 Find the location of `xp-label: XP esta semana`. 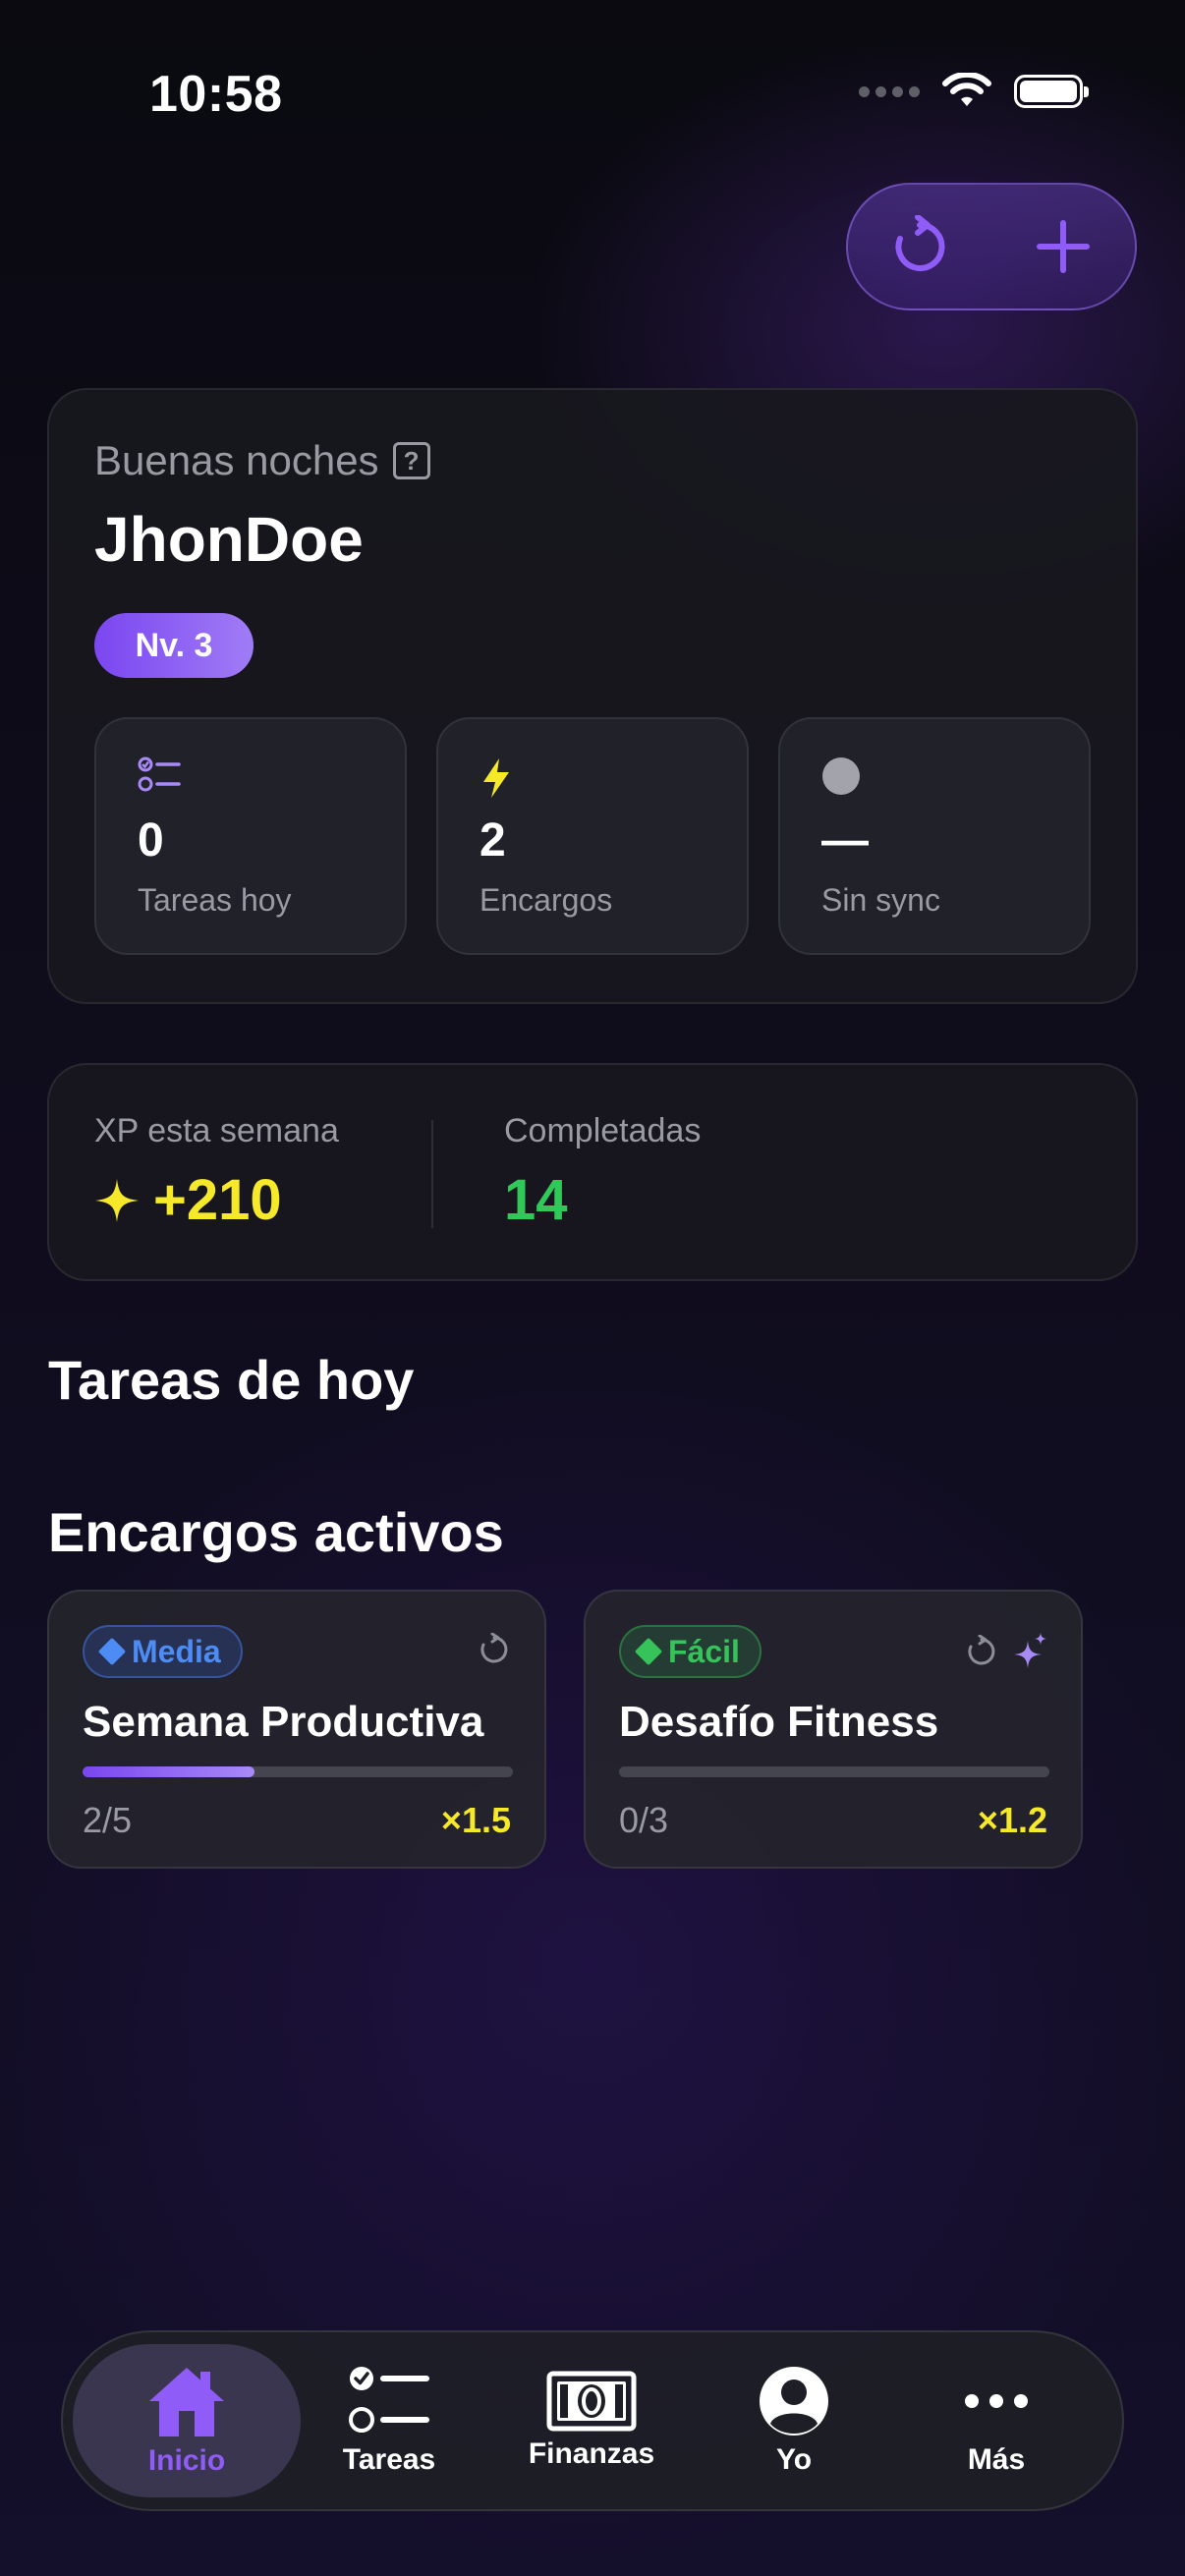

xp-label: XP esta semana is located at coordinates (216, 1130).